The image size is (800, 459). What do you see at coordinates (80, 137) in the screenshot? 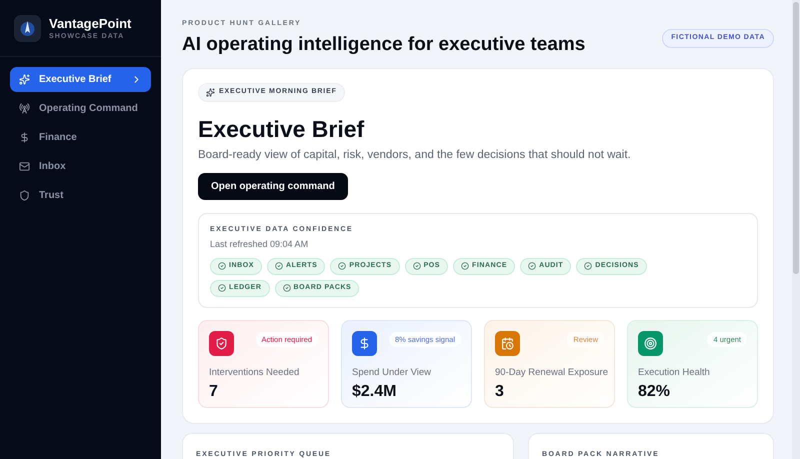
I see `nav-item: Finance` at bounding box center [80, 137].